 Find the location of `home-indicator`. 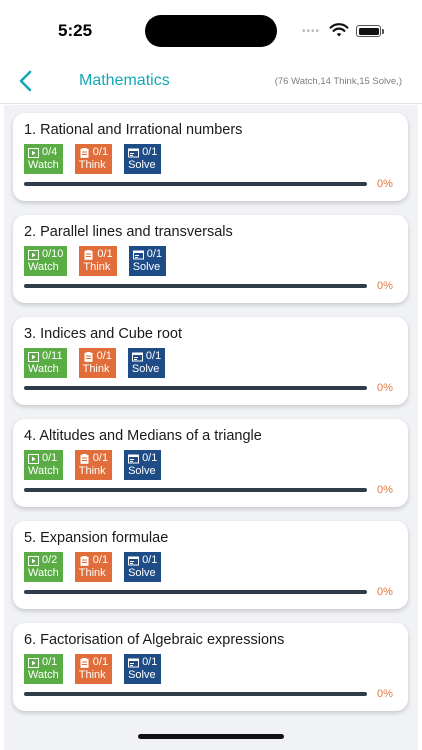

home-indicator is located at coordinates (211, 736).